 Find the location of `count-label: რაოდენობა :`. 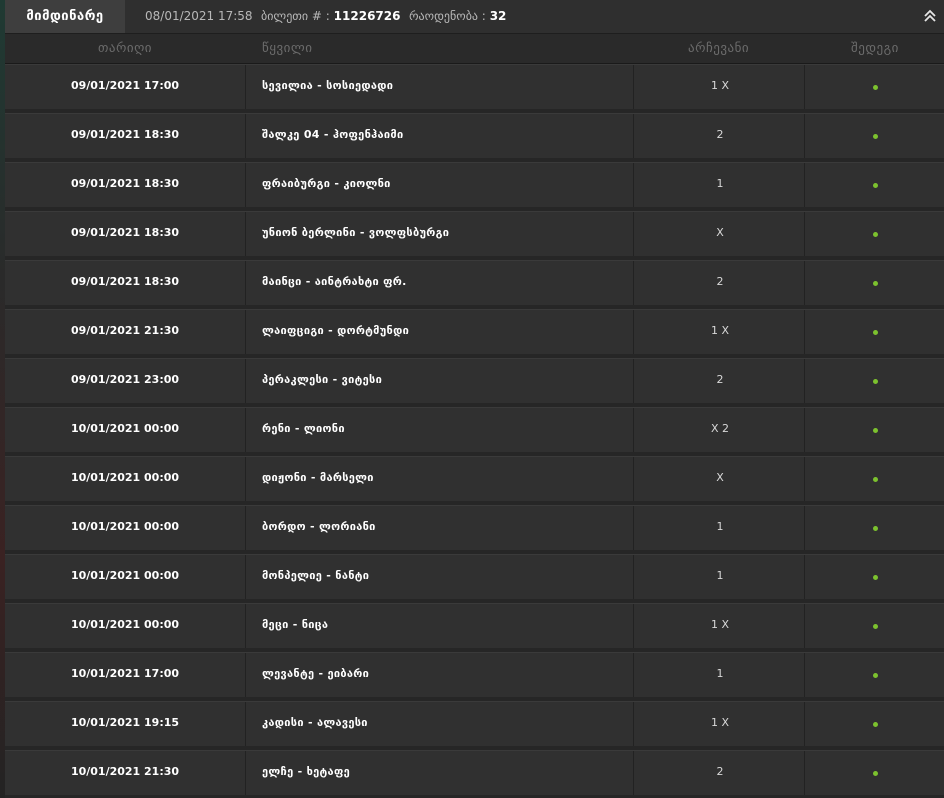

count-label: რაოდენობა : is located at coordinates (447, 16).